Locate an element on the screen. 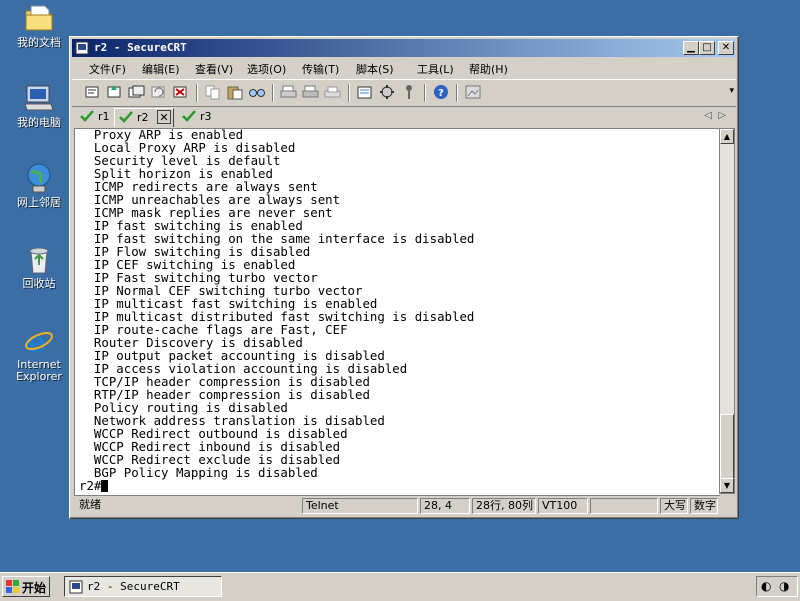  help-icon: ? is located at coordinates (441, 92).